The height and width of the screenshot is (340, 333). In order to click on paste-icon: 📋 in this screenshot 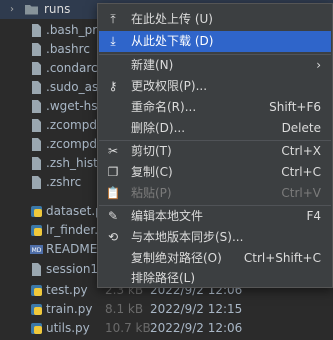, I will do `click(113, 193)`.